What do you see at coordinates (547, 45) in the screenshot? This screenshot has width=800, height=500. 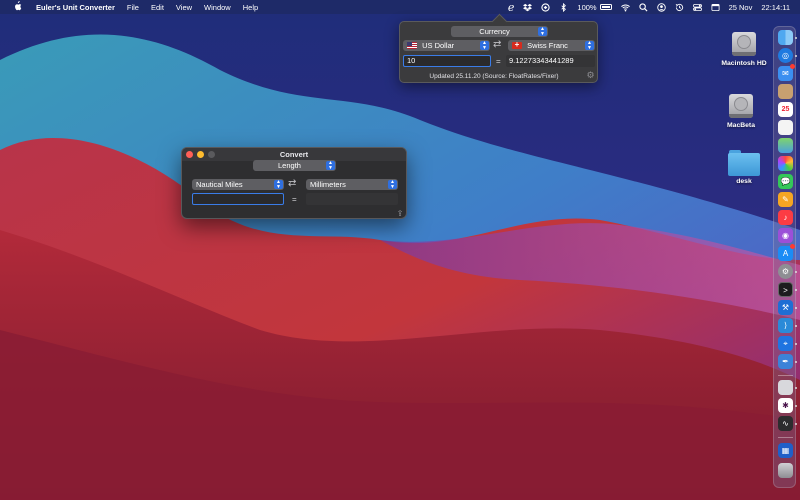 I see `to-currency-label: Swiss Franc` at bounding box center [547, 45].